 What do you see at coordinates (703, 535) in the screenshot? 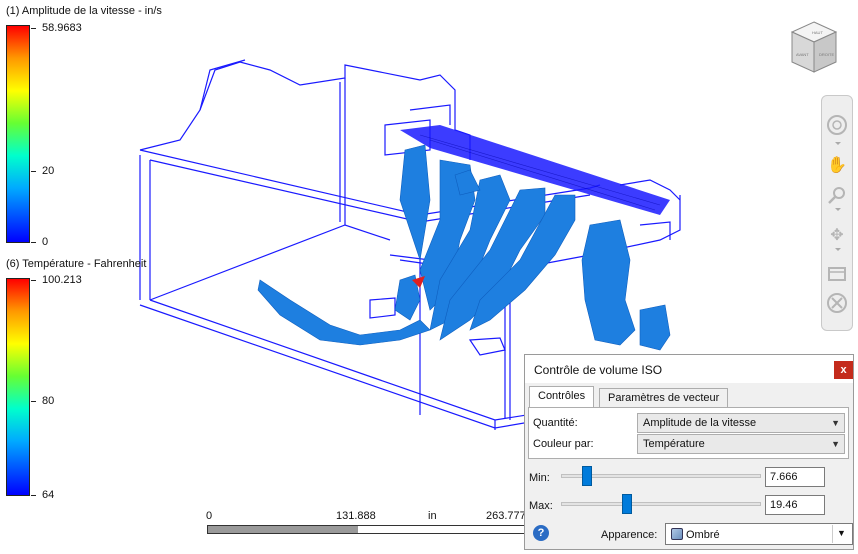
I see `appearance-value: Ombré` at bounding box center [703, 535].